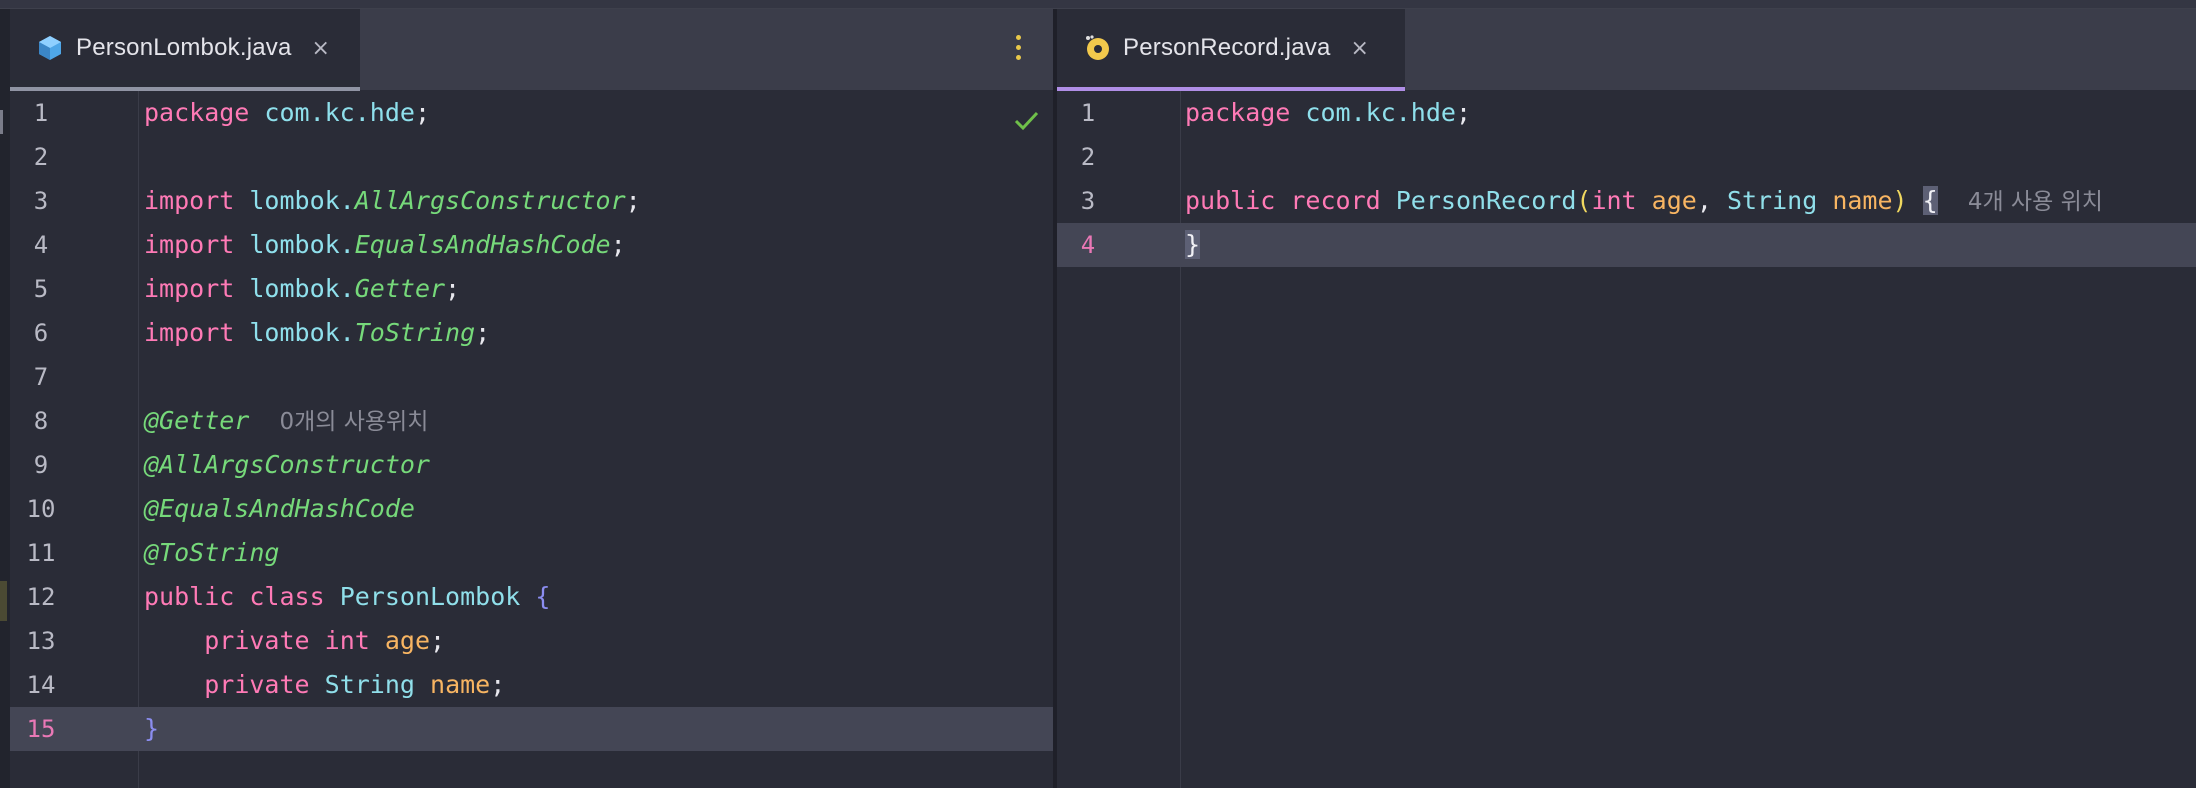  Describe the element at coordinates (531, 333) in the screenshot. I see `code-line: 6 import lombok.ToString;` at that location.